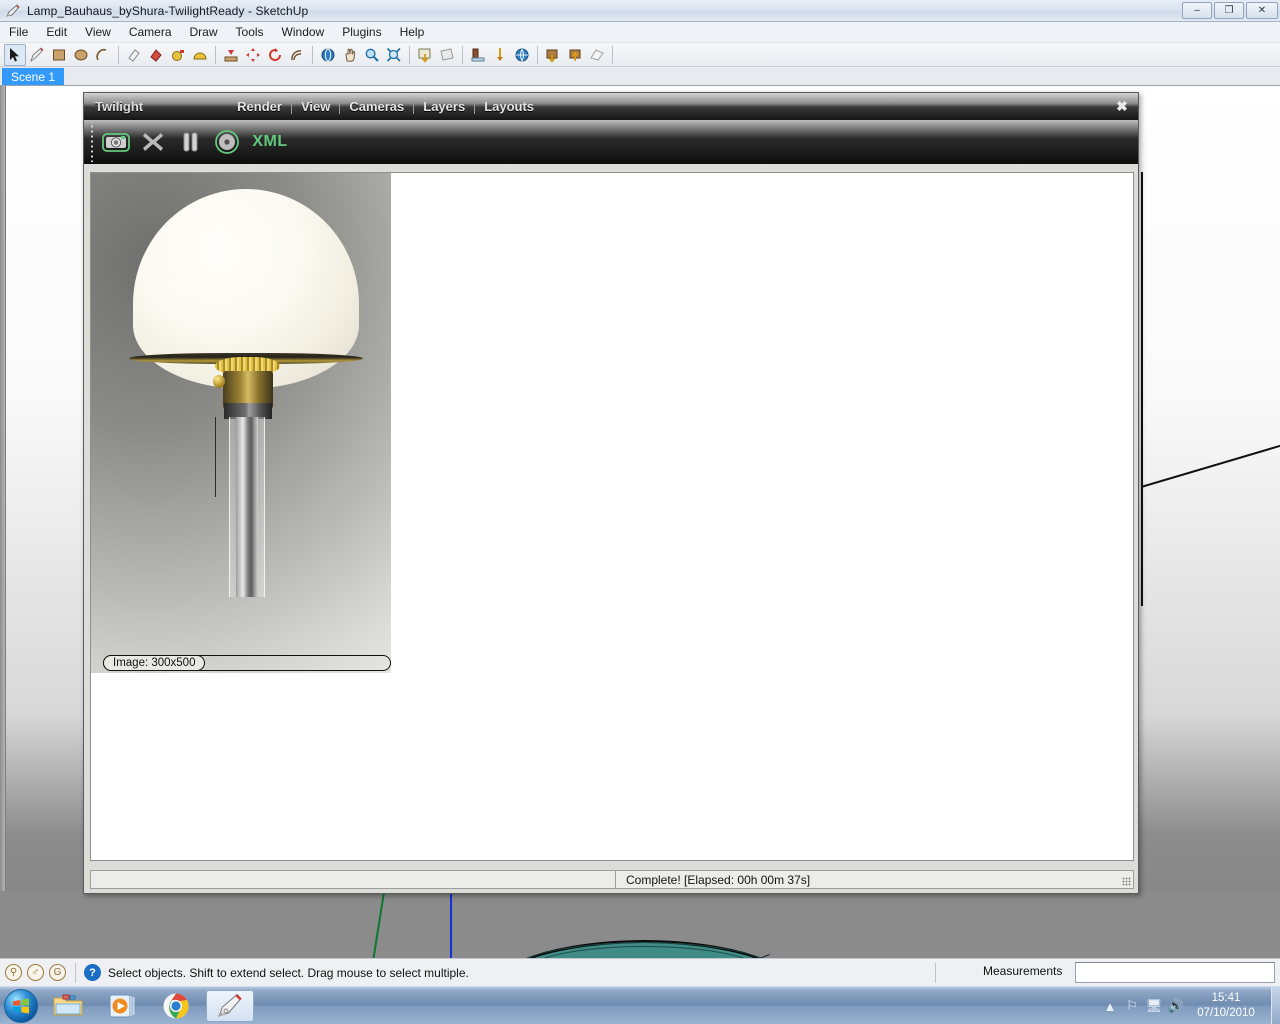 Image resolution: width=1280 pixels, height=1024 pixels. What do you see at coordinates (1175, 972) in the screenshot?
I see `measurements-input` at bounding box center [1175, 972].